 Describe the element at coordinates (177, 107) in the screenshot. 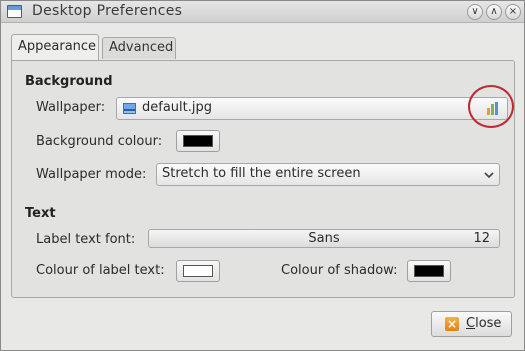

I see `wallpaper-file-name: default.jpg` at that location.